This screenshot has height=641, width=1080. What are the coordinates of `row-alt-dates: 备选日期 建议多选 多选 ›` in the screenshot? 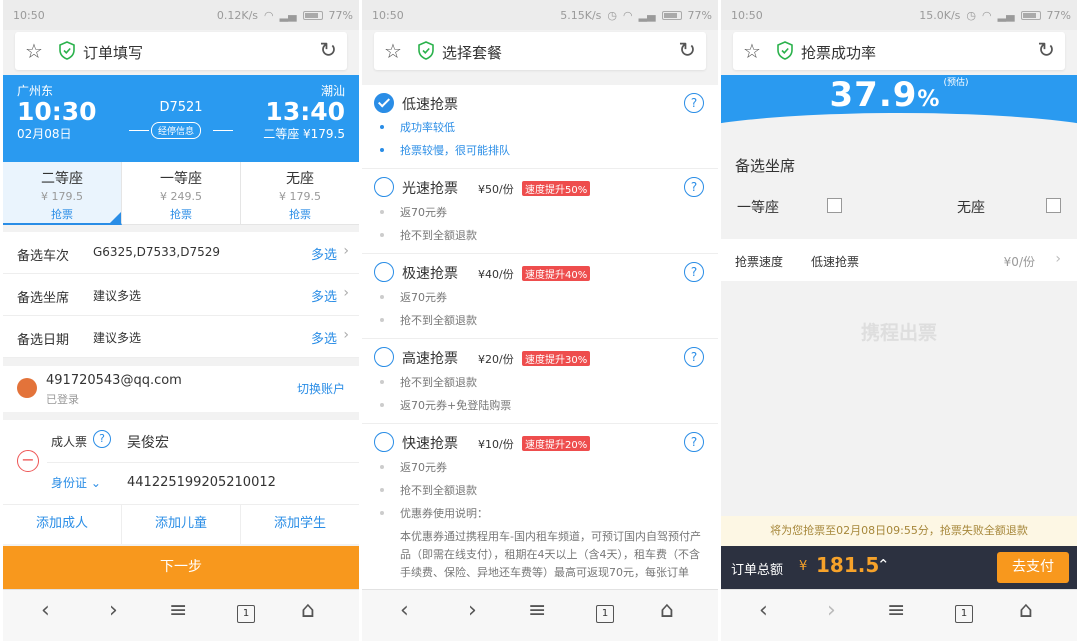 It's located at (181, 337).